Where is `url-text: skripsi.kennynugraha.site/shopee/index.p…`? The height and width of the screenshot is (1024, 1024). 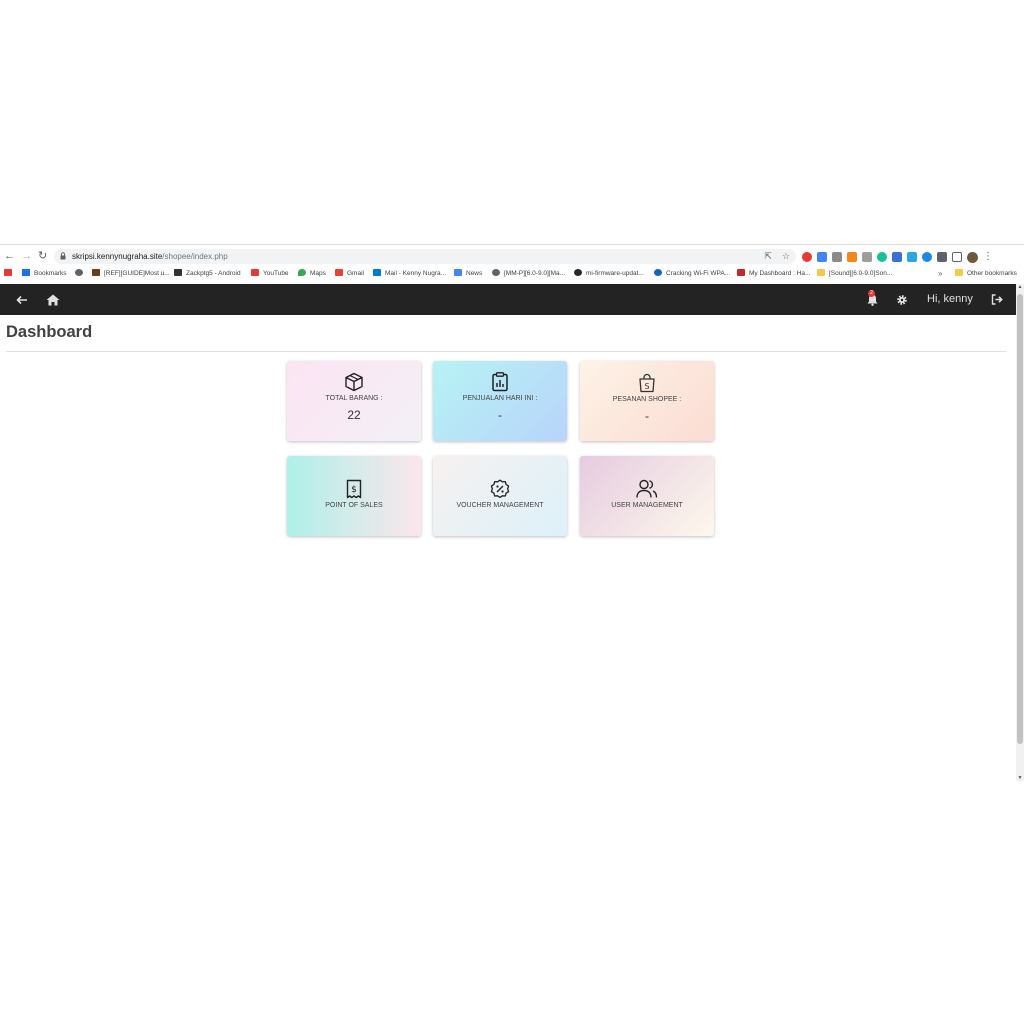 url-text: skripsi.kennynugraha.site/shopee/index.p… is located at coordinates (150, 256).